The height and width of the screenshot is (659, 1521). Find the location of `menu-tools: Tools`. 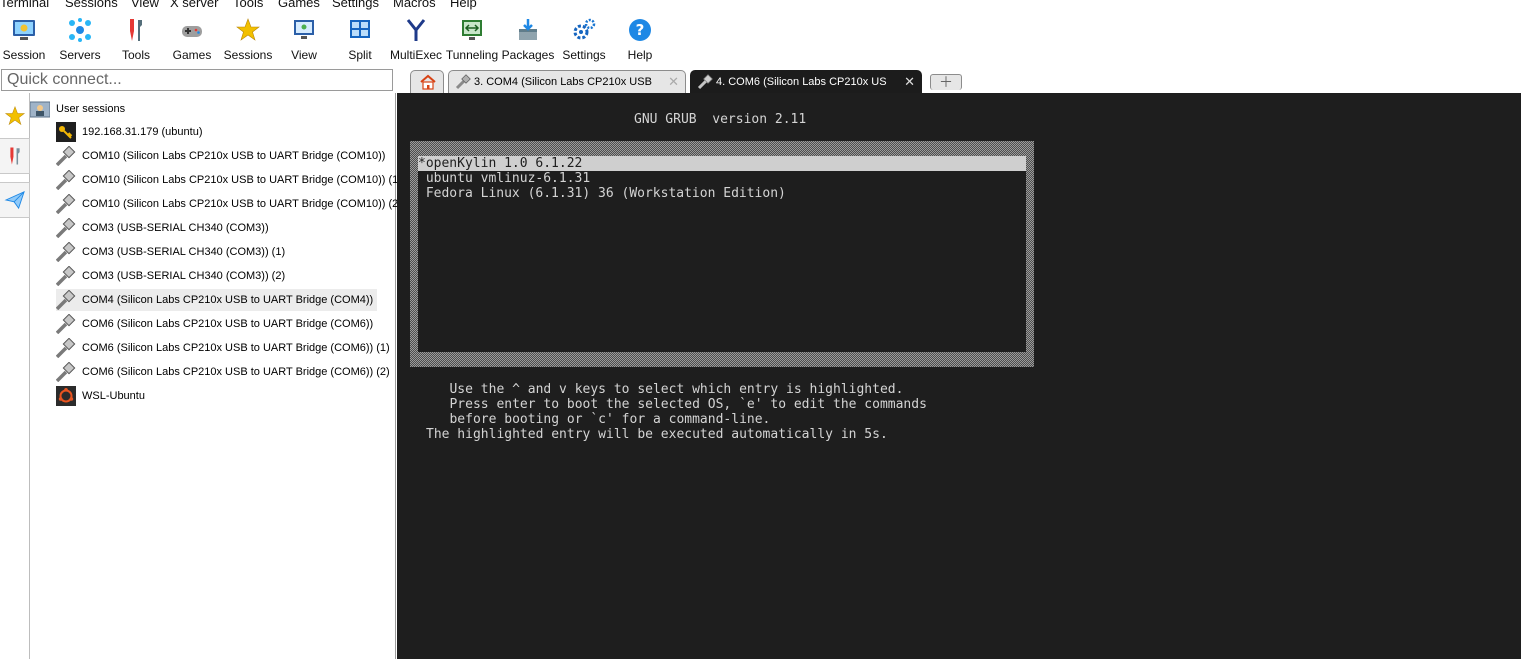

menu-tools: Tools is located at coordinates (248, 5).